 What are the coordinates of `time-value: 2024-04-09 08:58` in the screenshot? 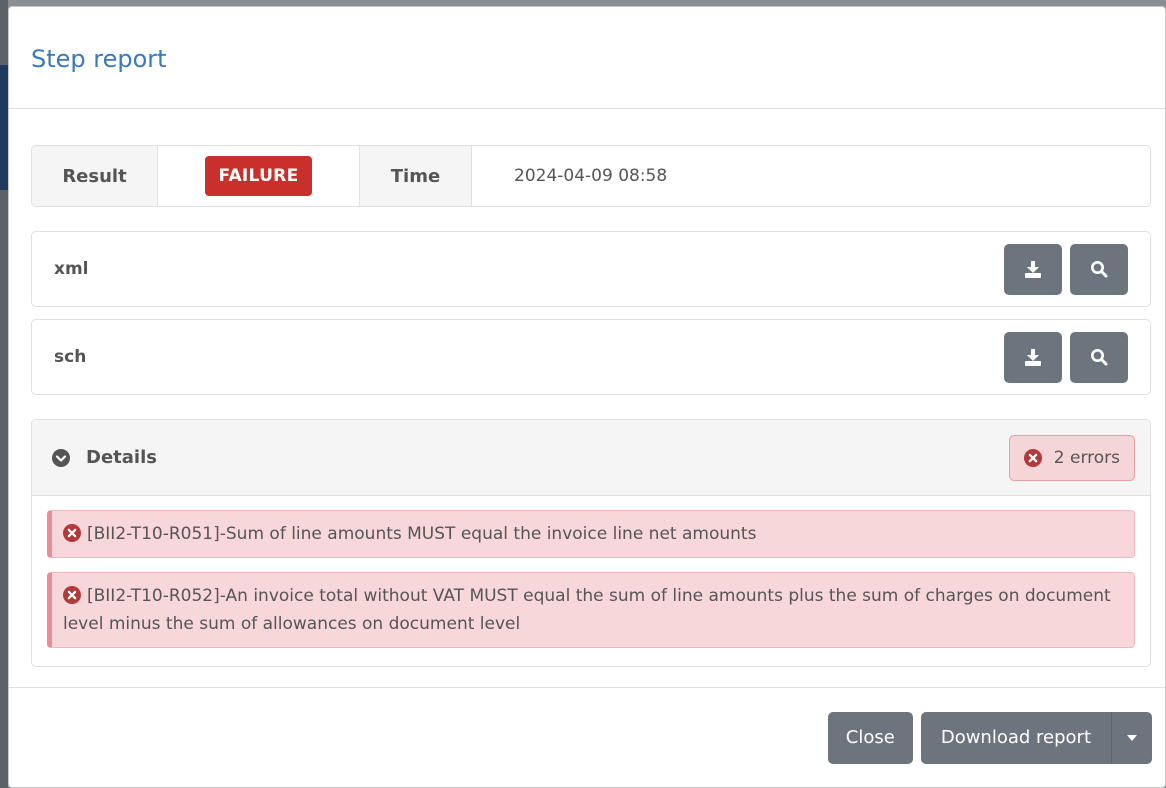 It's located at (591, 176).